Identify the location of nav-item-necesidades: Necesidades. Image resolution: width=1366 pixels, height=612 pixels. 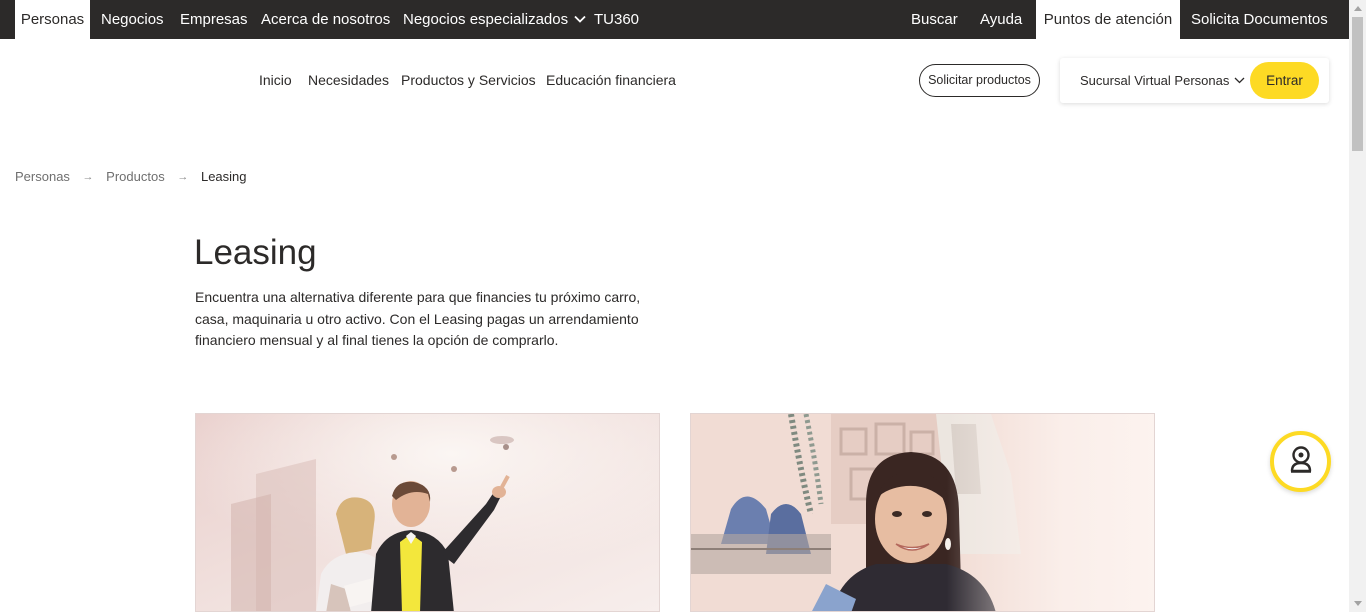
(348, 80).